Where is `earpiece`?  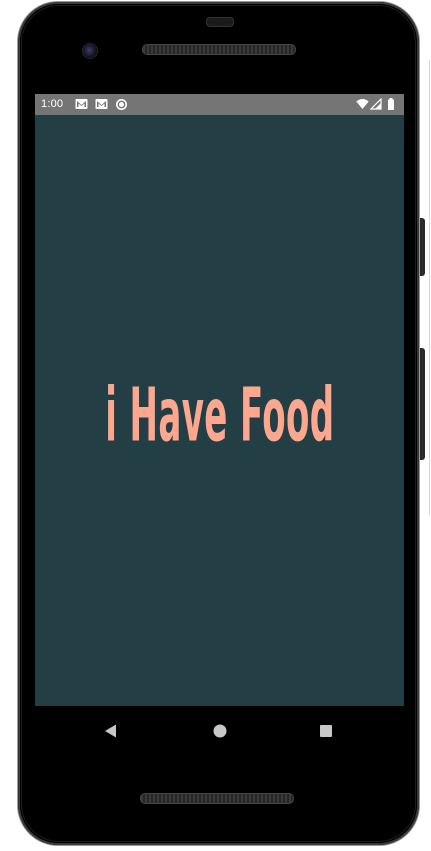
earpiece is located at coordinates (220, 22).